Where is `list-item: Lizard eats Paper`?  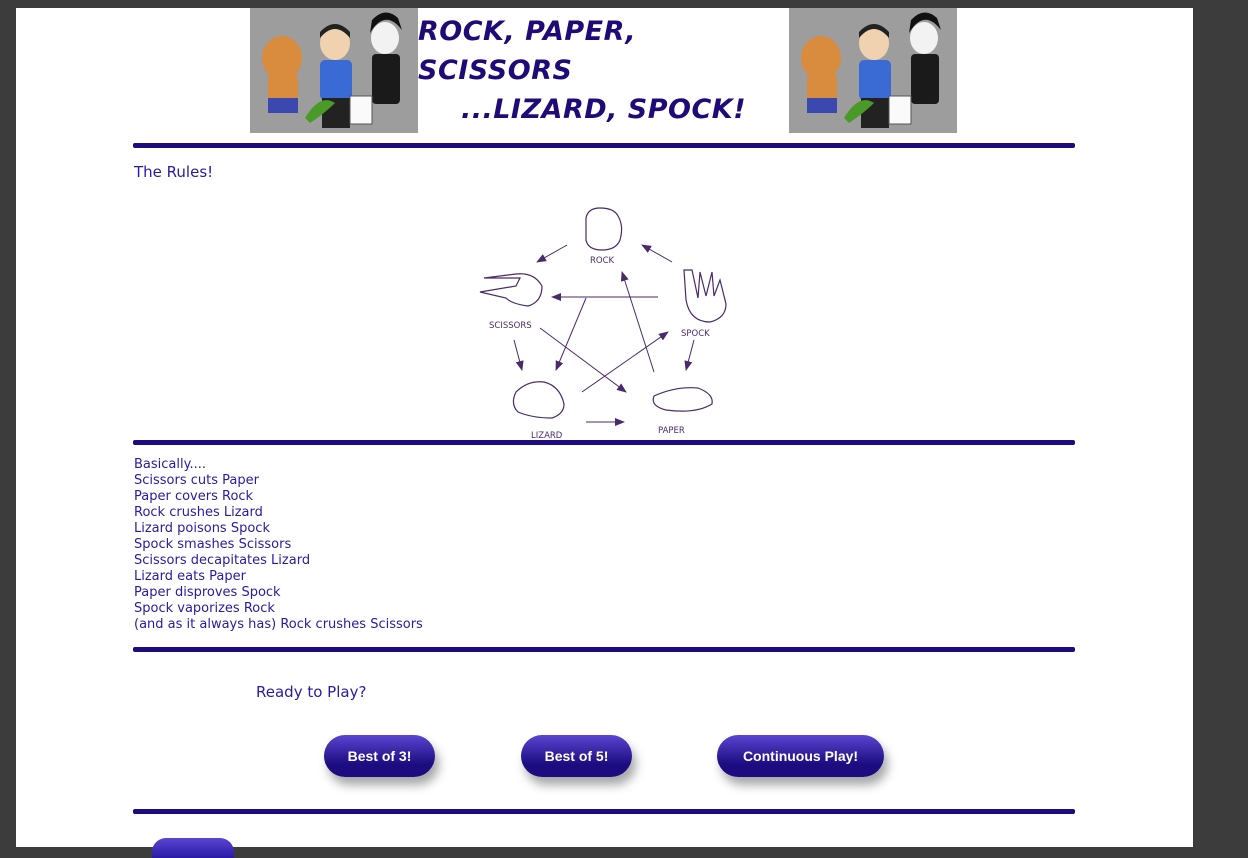
list-item: Lizard eats Paper is located at coordinates (190, 576).